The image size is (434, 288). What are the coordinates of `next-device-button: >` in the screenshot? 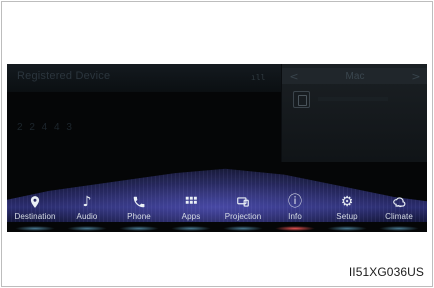 It's located at (416, 76).